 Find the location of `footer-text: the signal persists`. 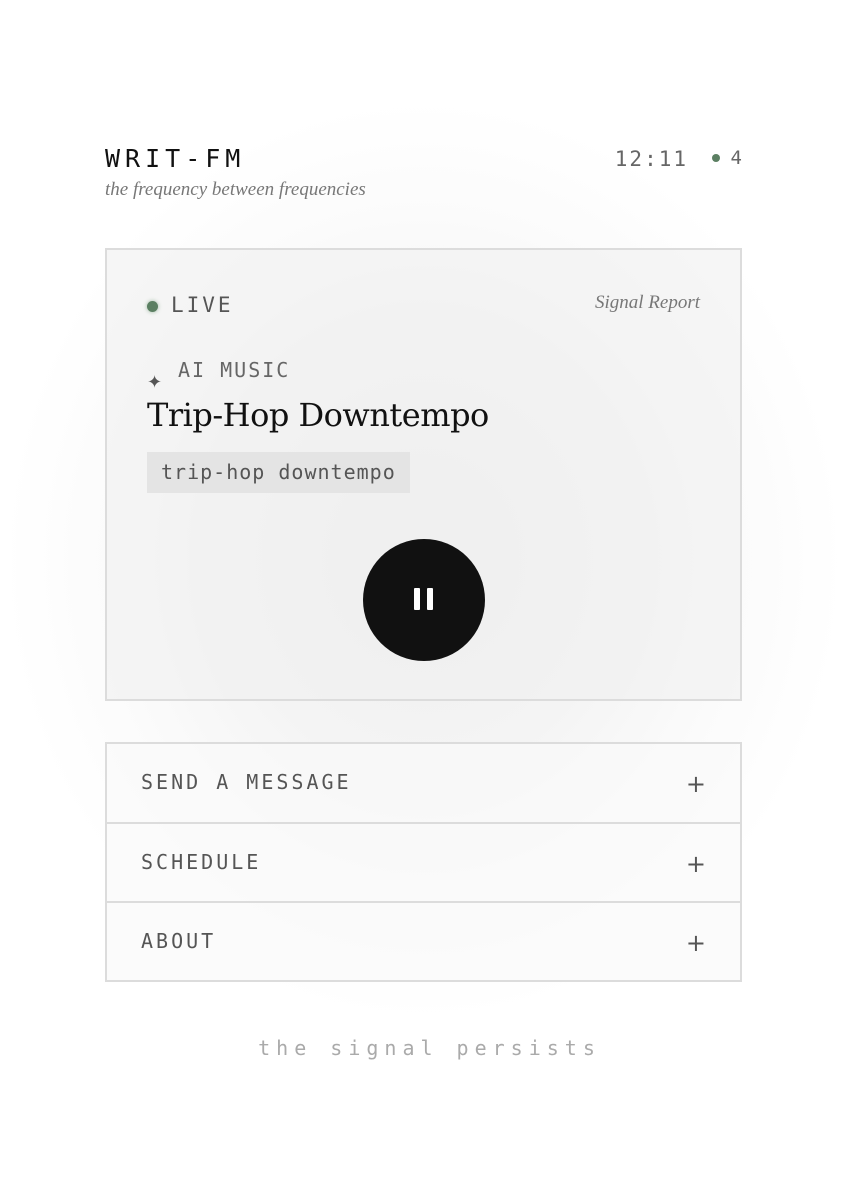

footer-text: the signal persists is located at coordinates (429, 1048).